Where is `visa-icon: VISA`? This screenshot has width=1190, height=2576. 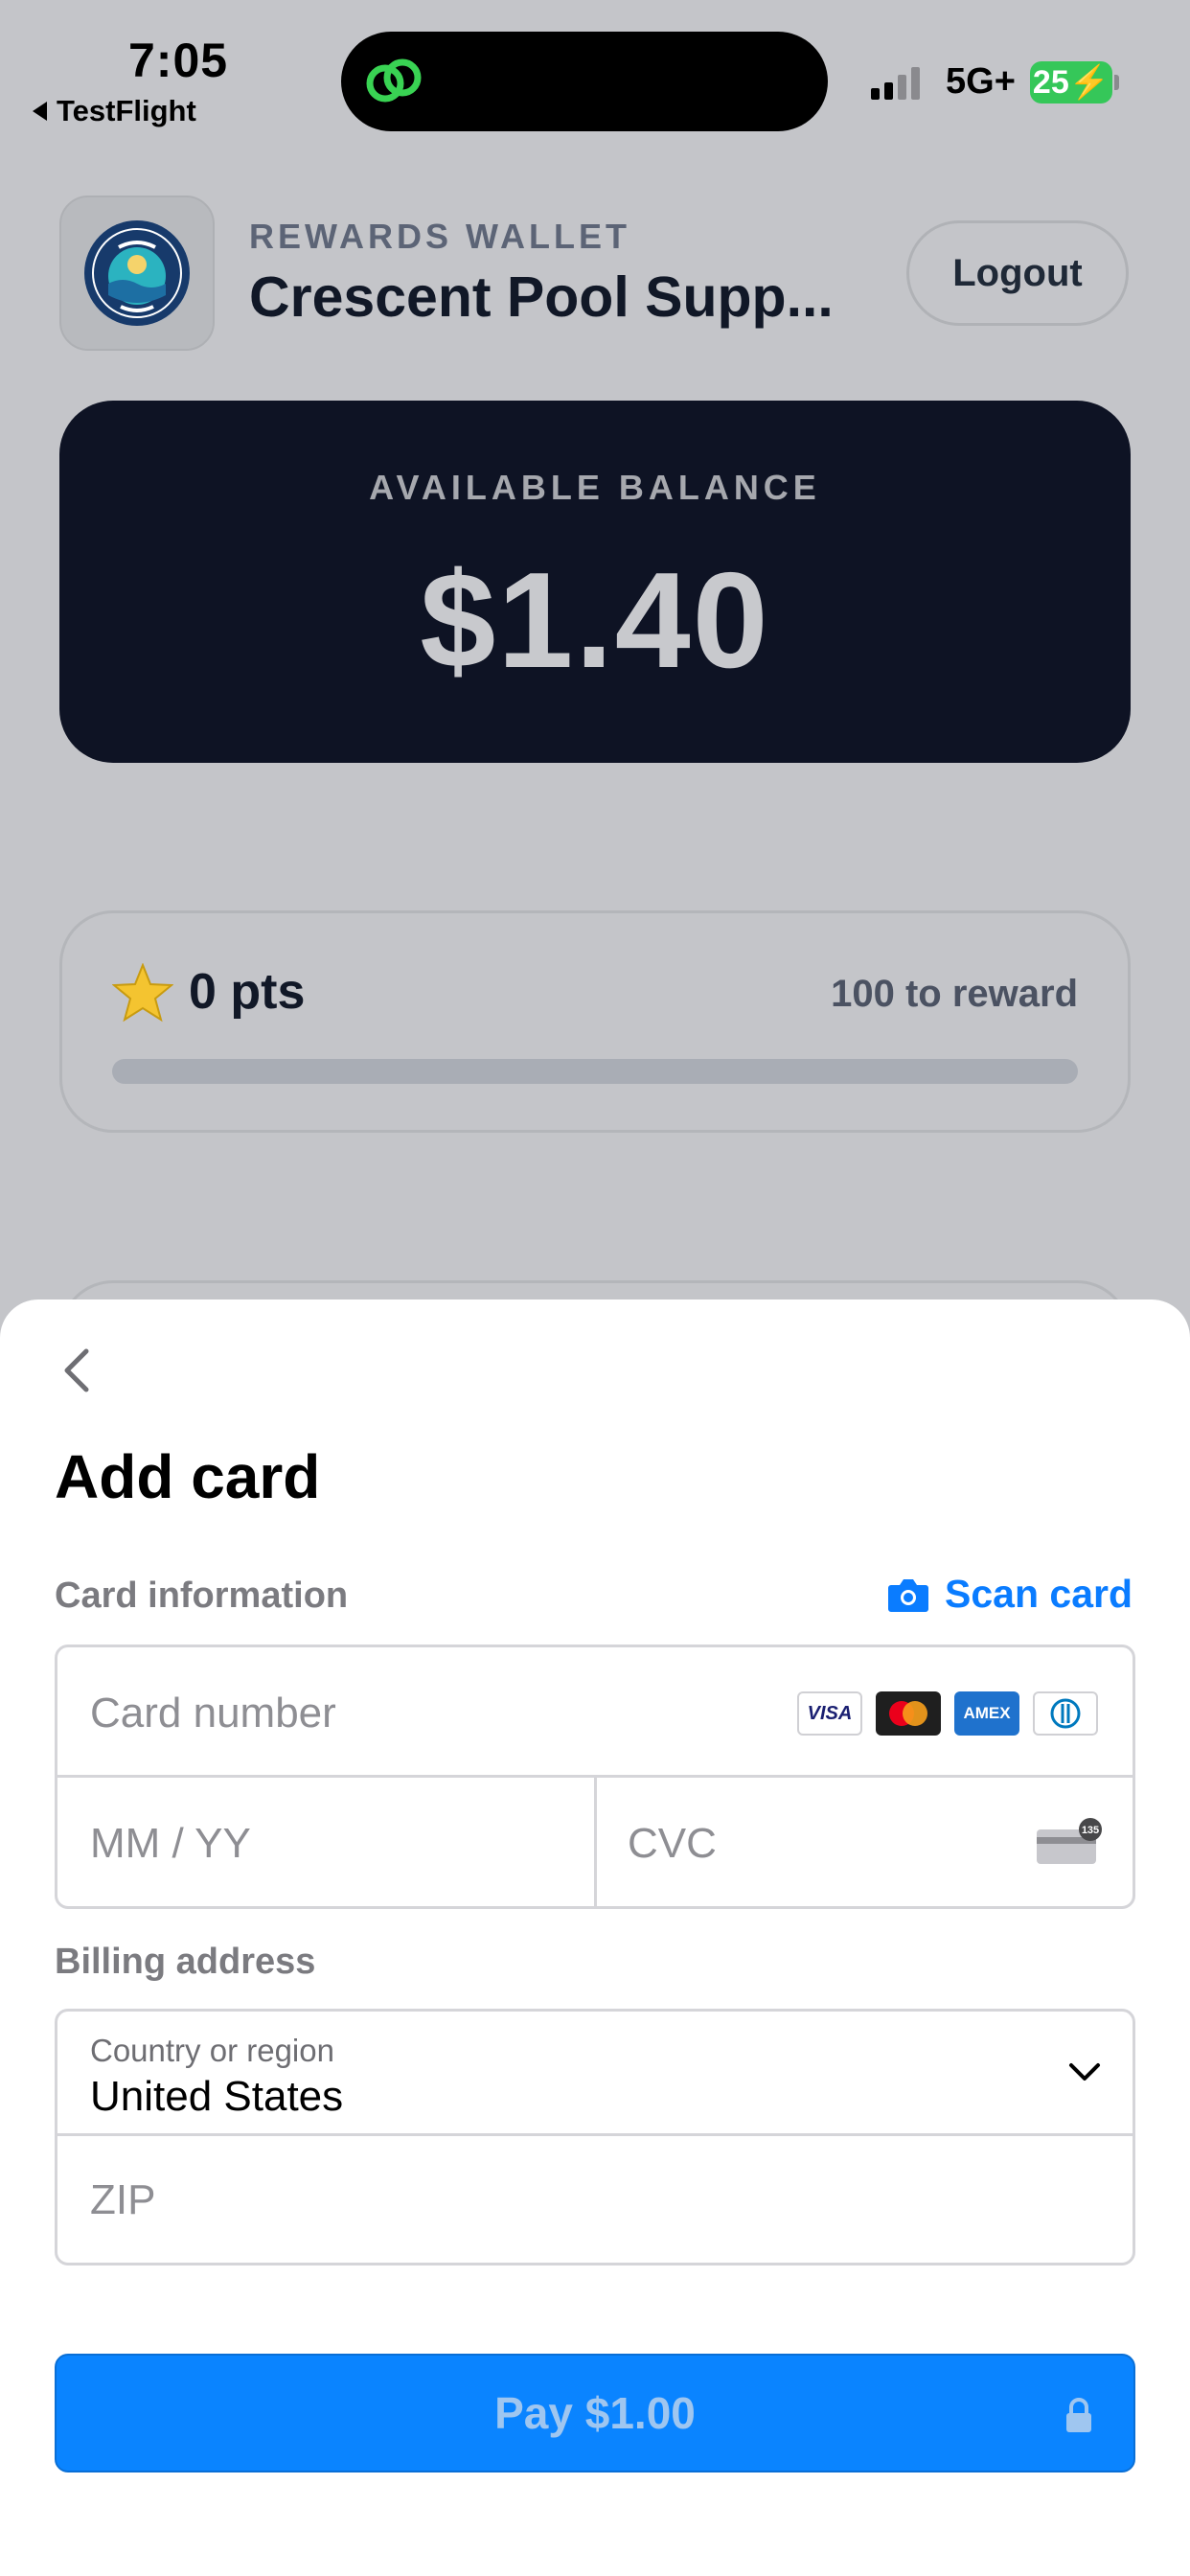 visa-icon: VISA is located at coordinates (829, 1713).